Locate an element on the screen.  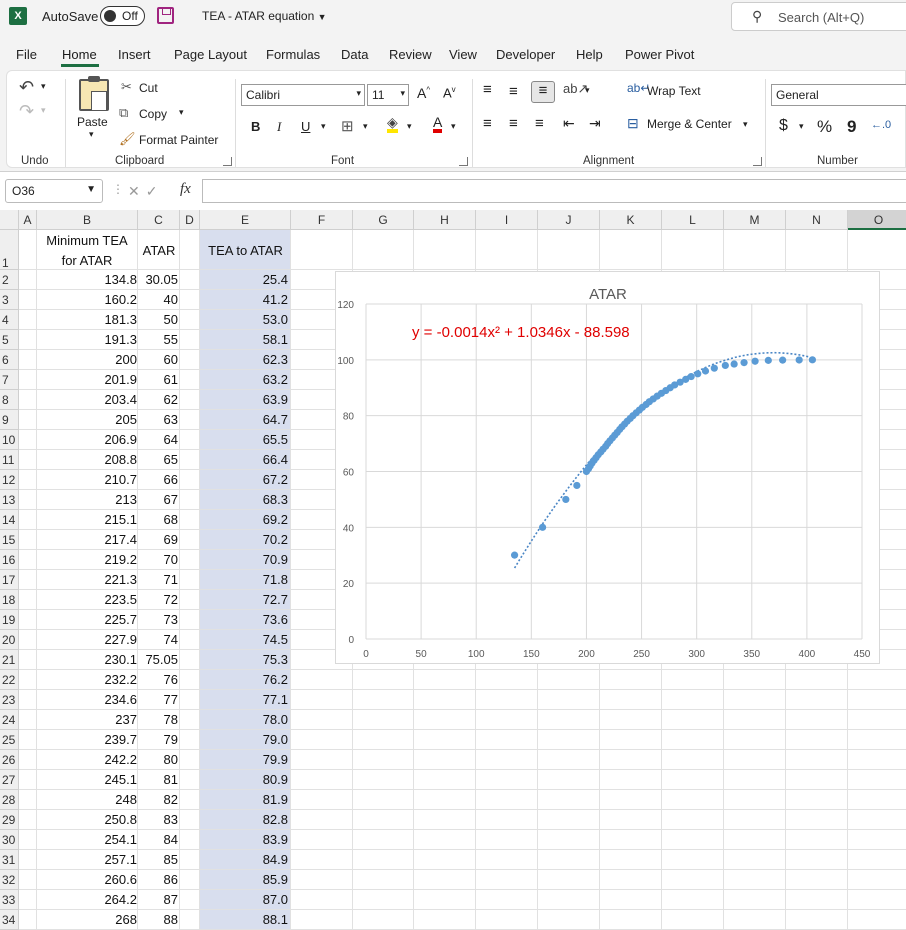
cell-c: 66 is located at coordinates (158, 479).